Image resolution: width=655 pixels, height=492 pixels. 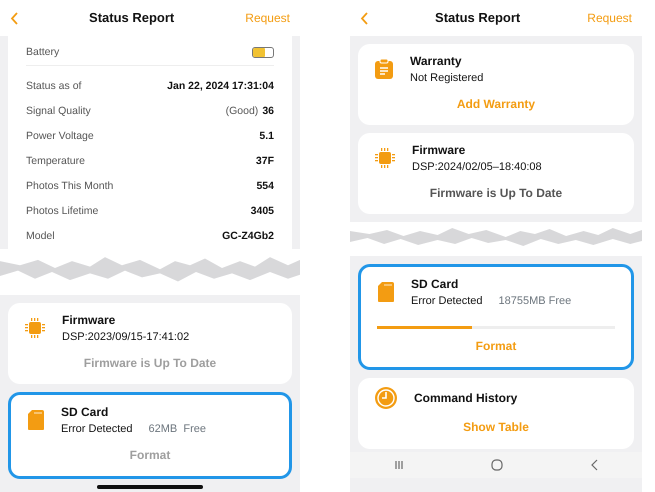 What do you see at coordinates (55, 161) in the screenshot?
I see `stat-label: Temperature` at bounding box center [55, 161].